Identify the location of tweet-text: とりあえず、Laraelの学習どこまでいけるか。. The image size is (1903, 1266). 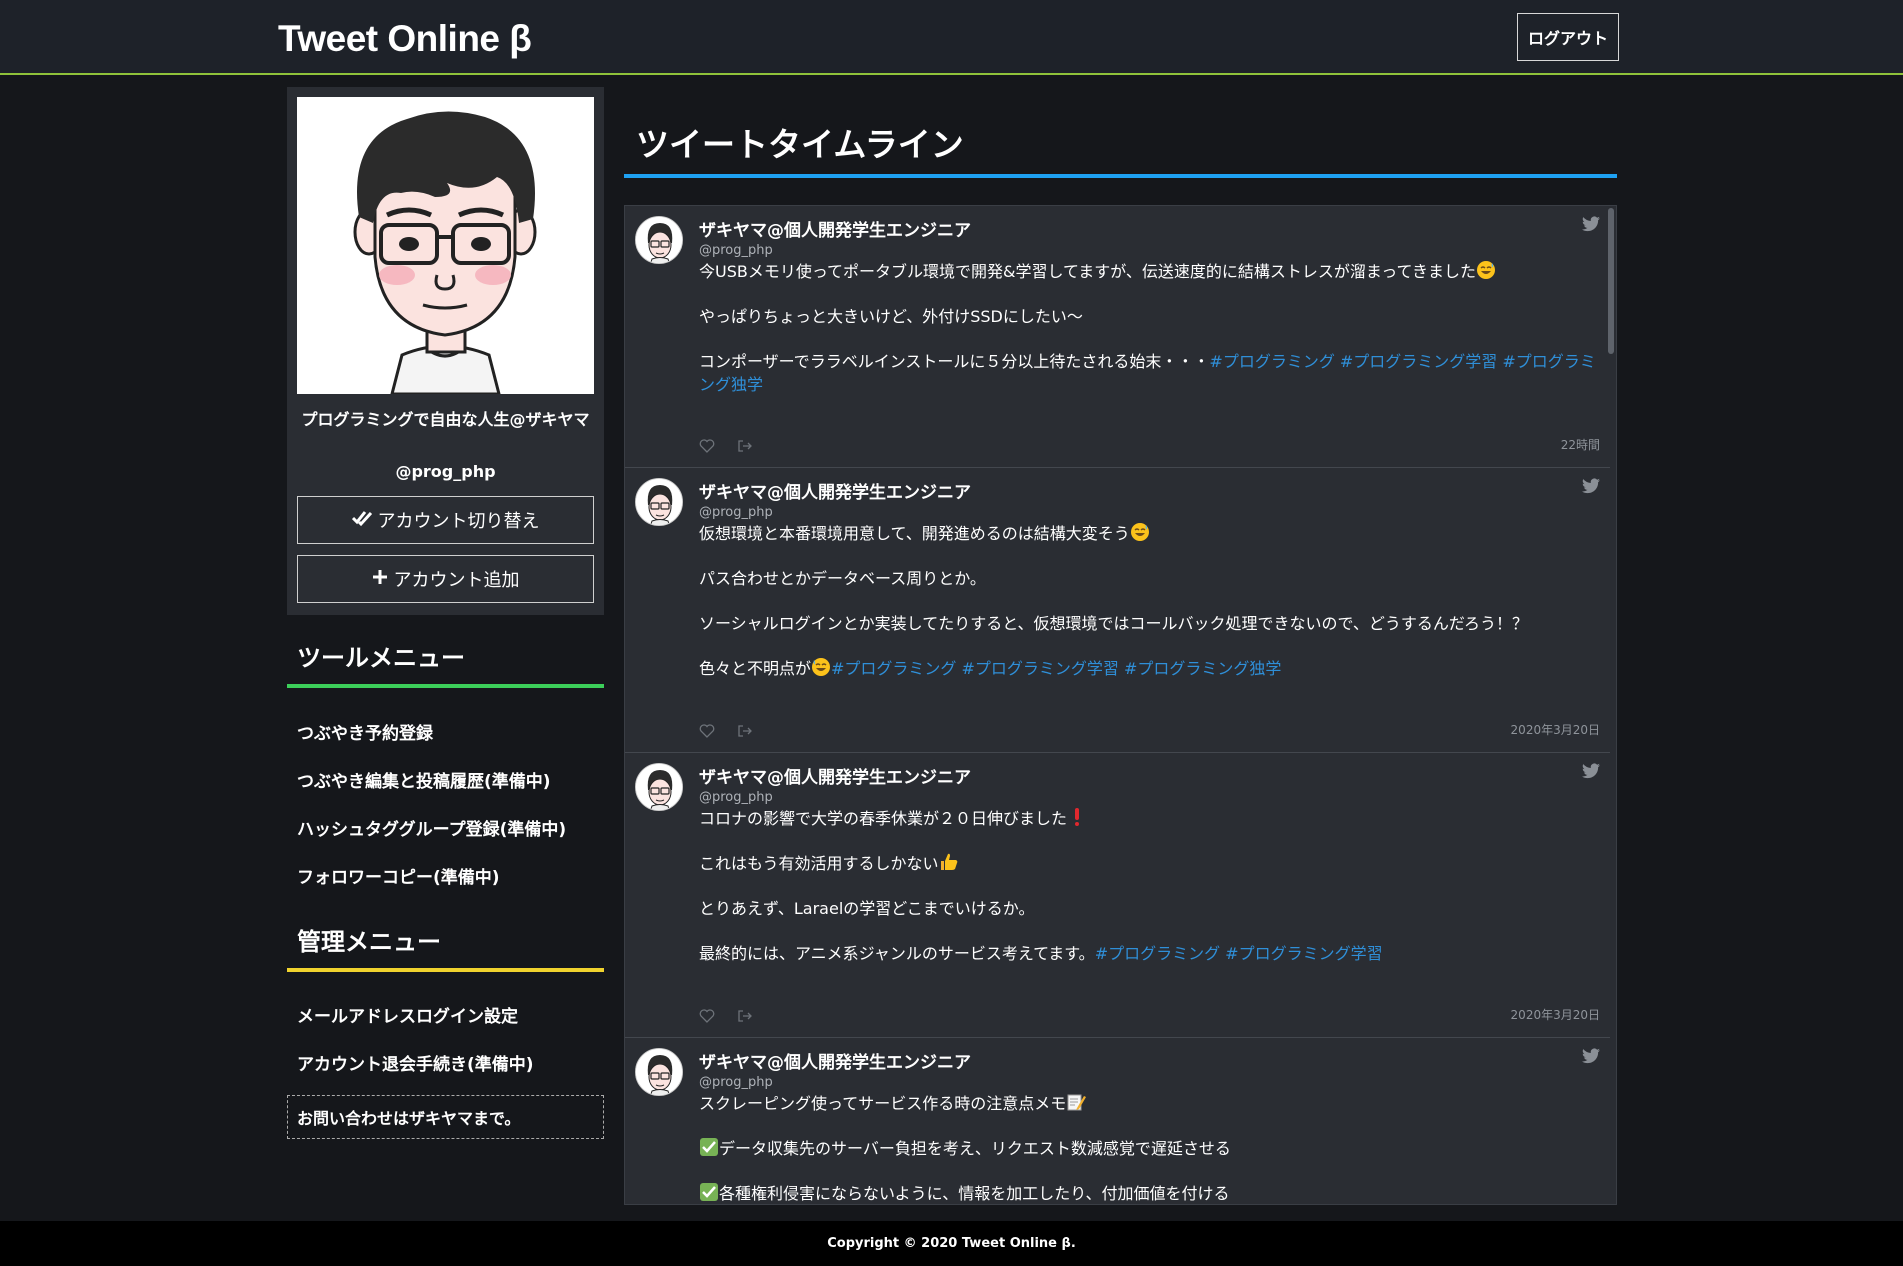
(867, 908).